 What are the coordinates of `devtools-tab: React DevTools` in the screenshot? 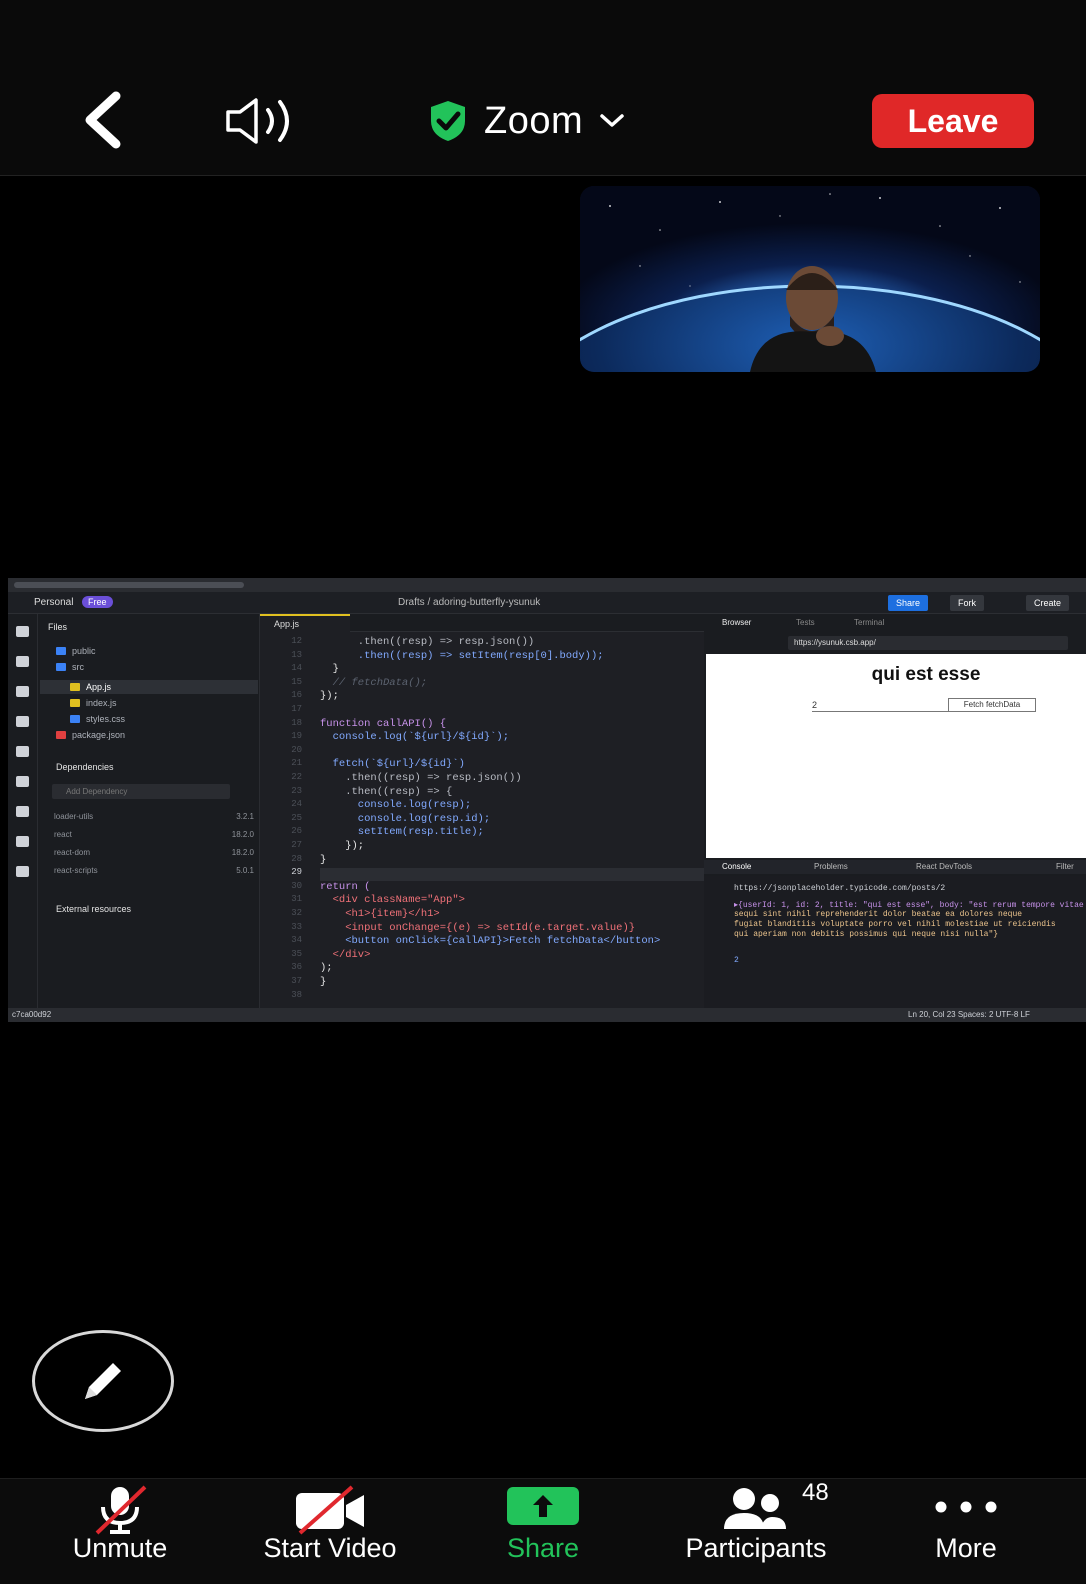 It's located at (944, 866).